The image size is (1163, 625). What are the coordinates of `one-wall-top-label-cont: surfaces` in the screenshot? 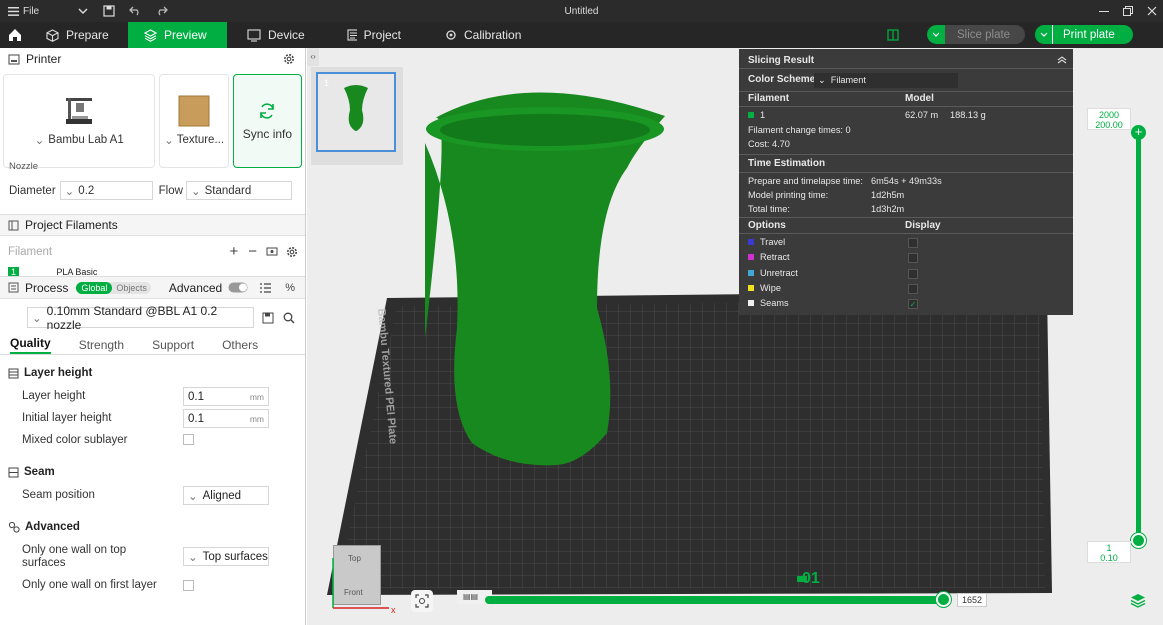 It's located at (44, 563).